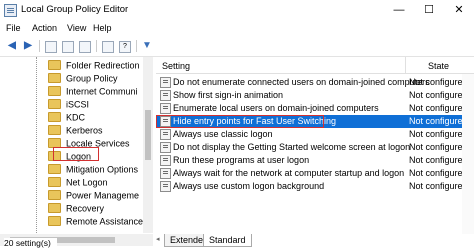 The height and width of the screenshot is (249, 474). Describe the element at coordinates (93, 196) in the screenshot. I see `tree-item-power-management: Power Manageme` at that location.